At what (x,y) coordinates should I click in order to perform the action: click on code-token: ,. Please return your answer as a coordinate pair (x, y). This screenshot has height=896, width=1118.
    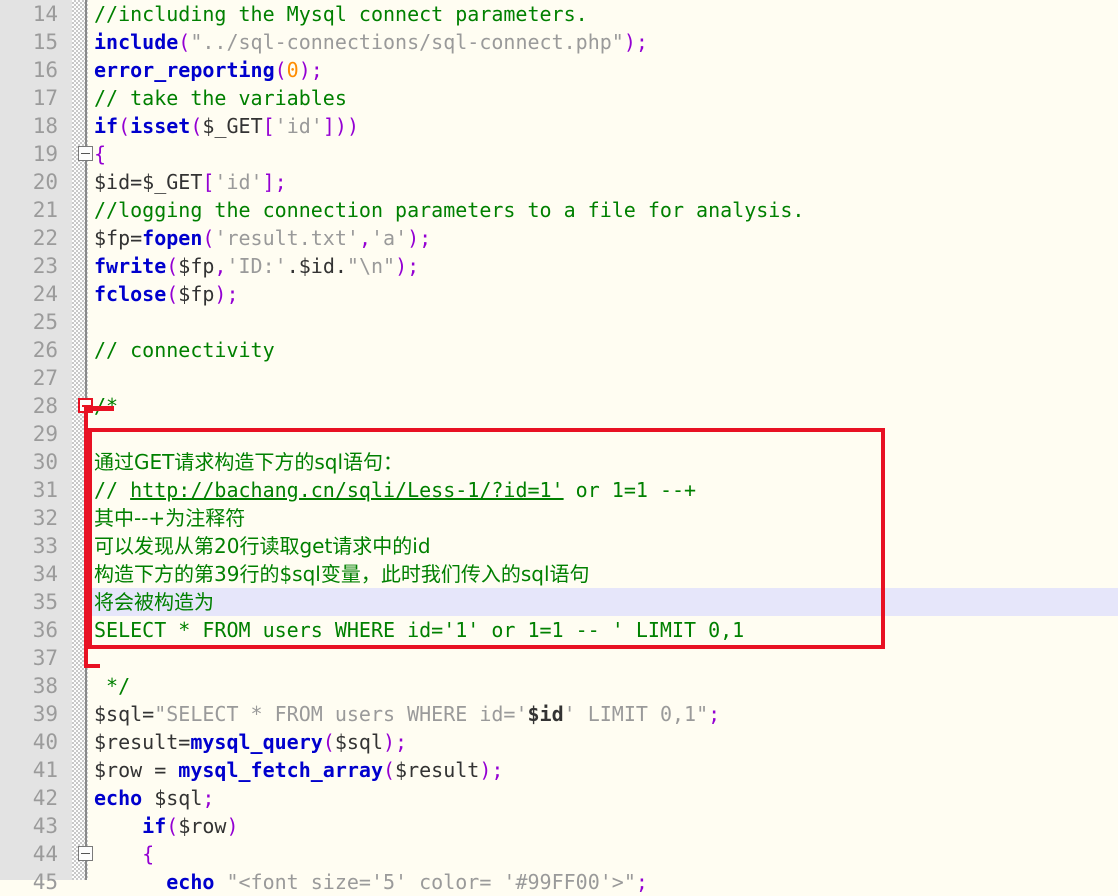
    Looking at the image, I should click on (220, 266).